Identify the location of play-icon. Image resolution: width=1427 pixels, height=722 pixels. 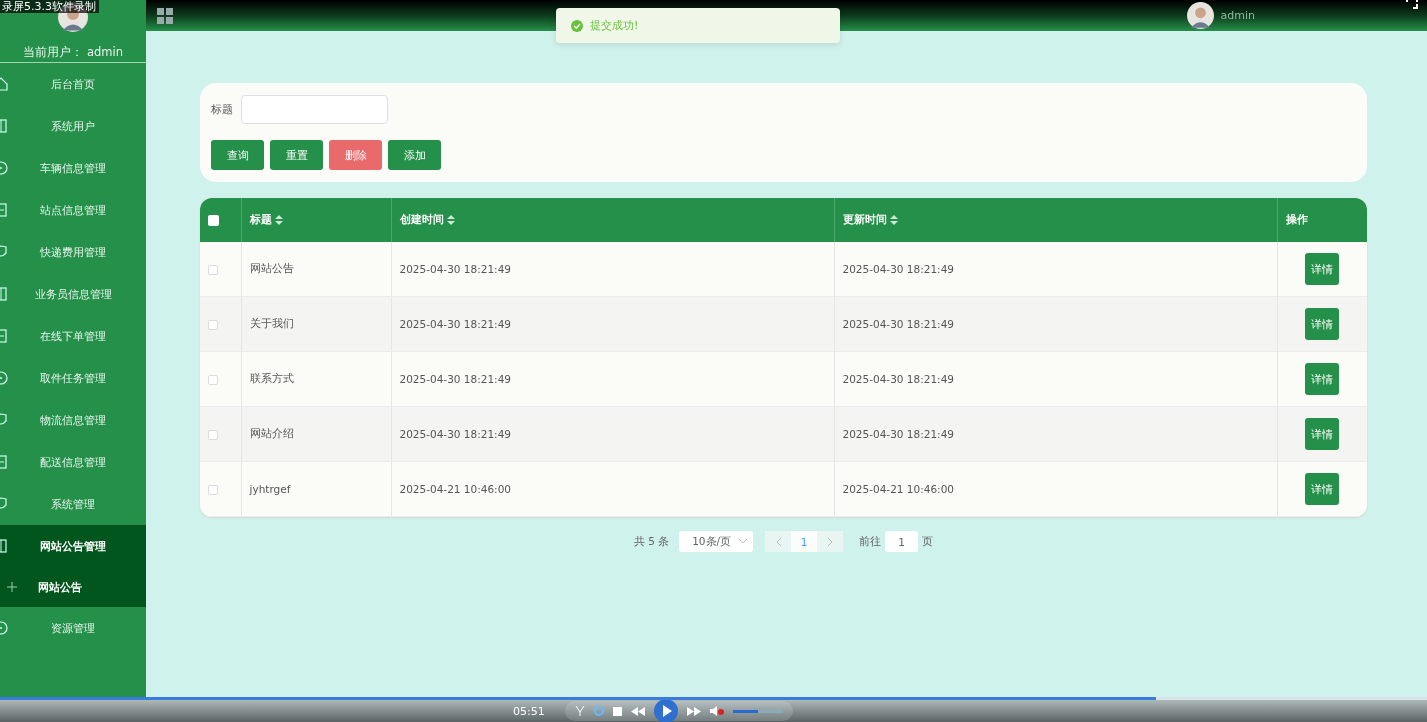
(665, 710).